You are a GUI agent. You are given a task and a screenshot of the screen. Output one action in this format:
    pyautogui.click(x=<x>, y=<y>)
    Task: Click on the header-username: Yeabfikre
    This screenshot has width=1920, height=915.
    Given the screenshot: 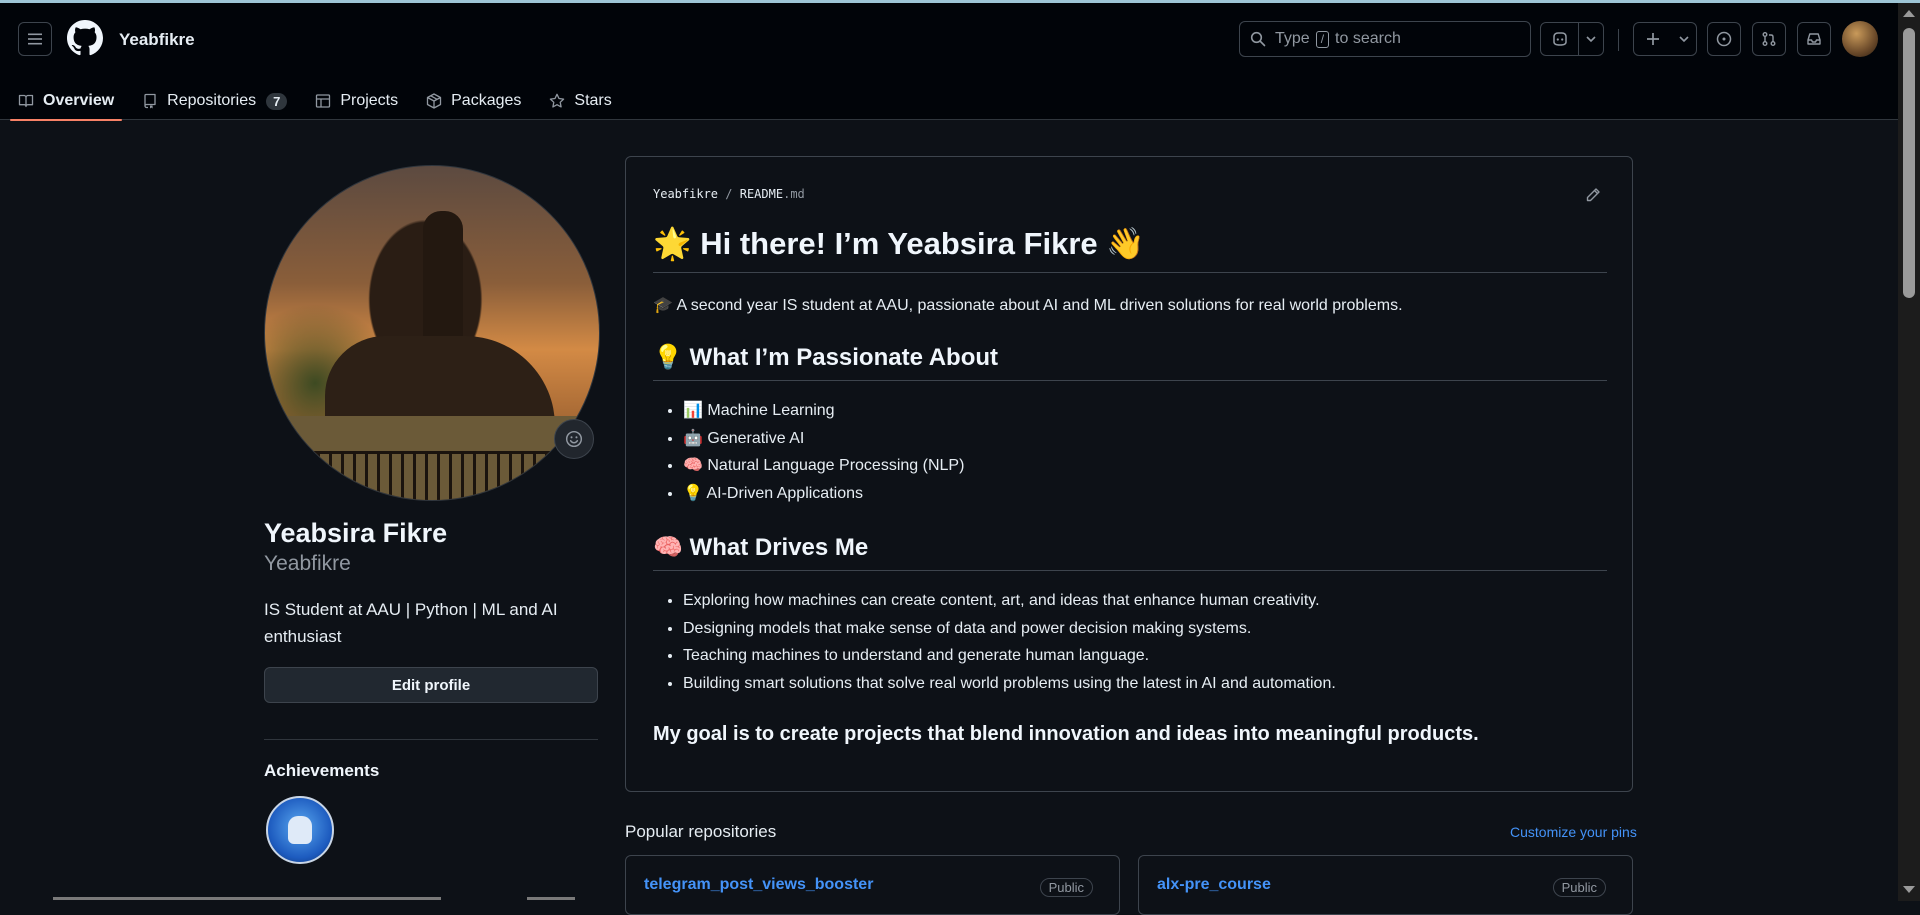 What is the action you would take?
    pyautogui.click(x=157, y=40)
    